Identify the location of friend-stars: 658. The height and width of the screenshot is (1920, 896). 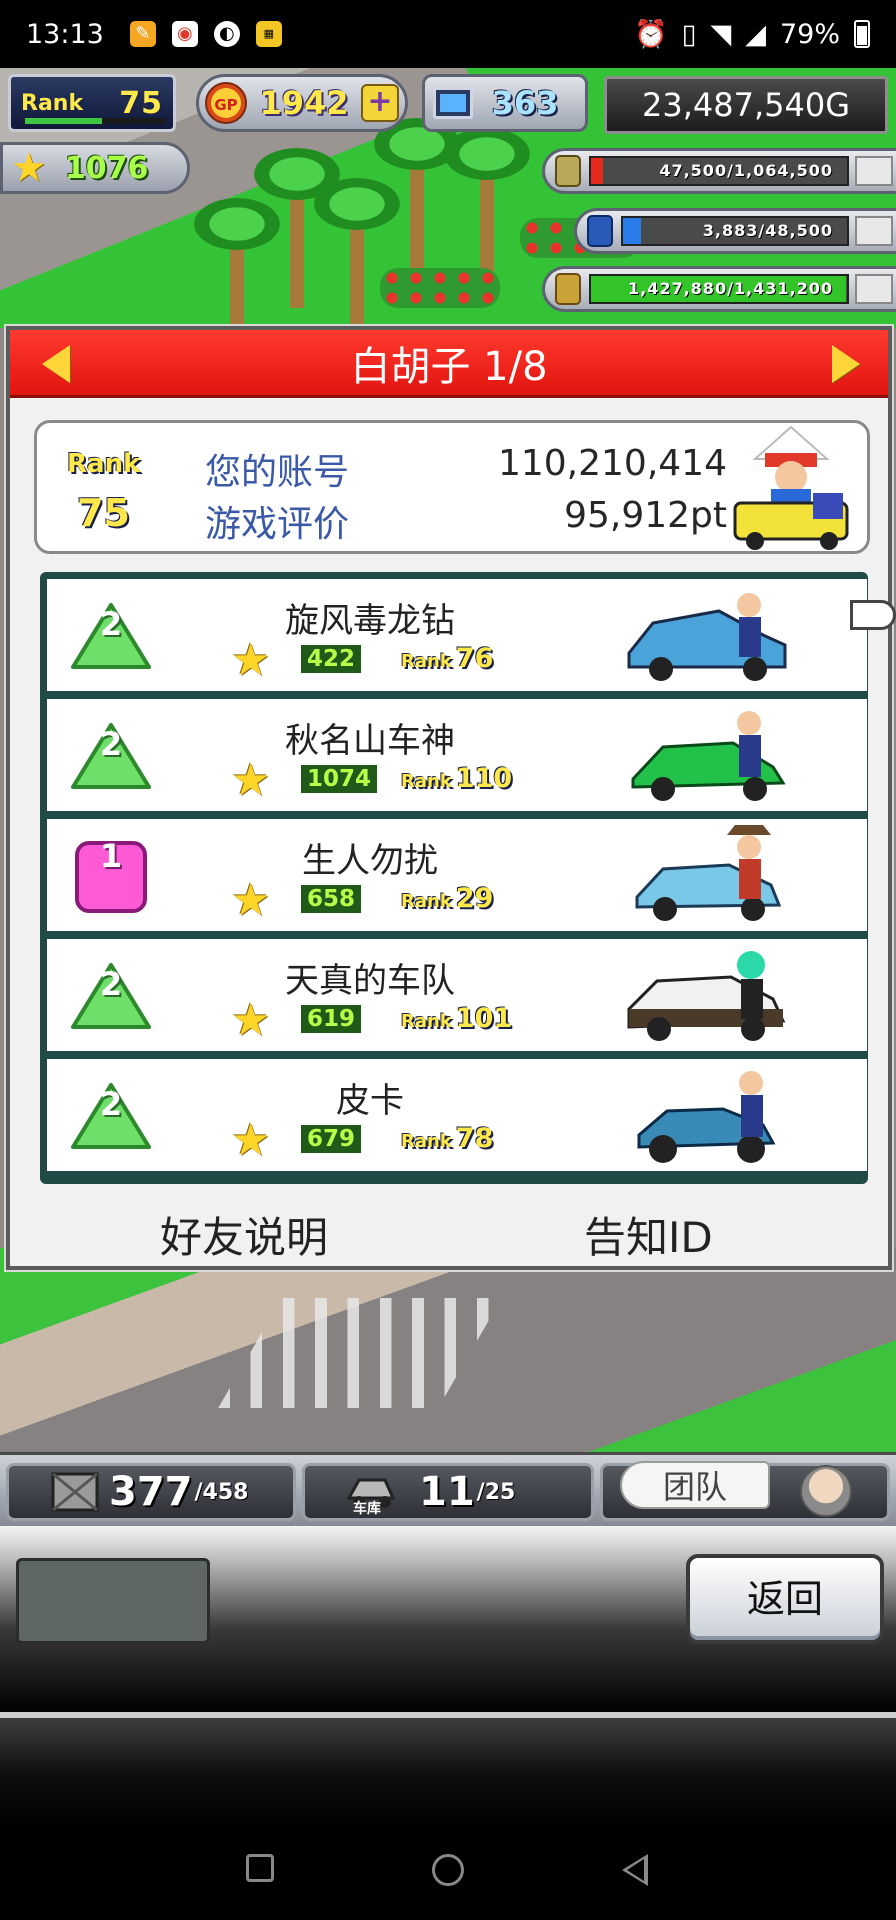
(331, 899).